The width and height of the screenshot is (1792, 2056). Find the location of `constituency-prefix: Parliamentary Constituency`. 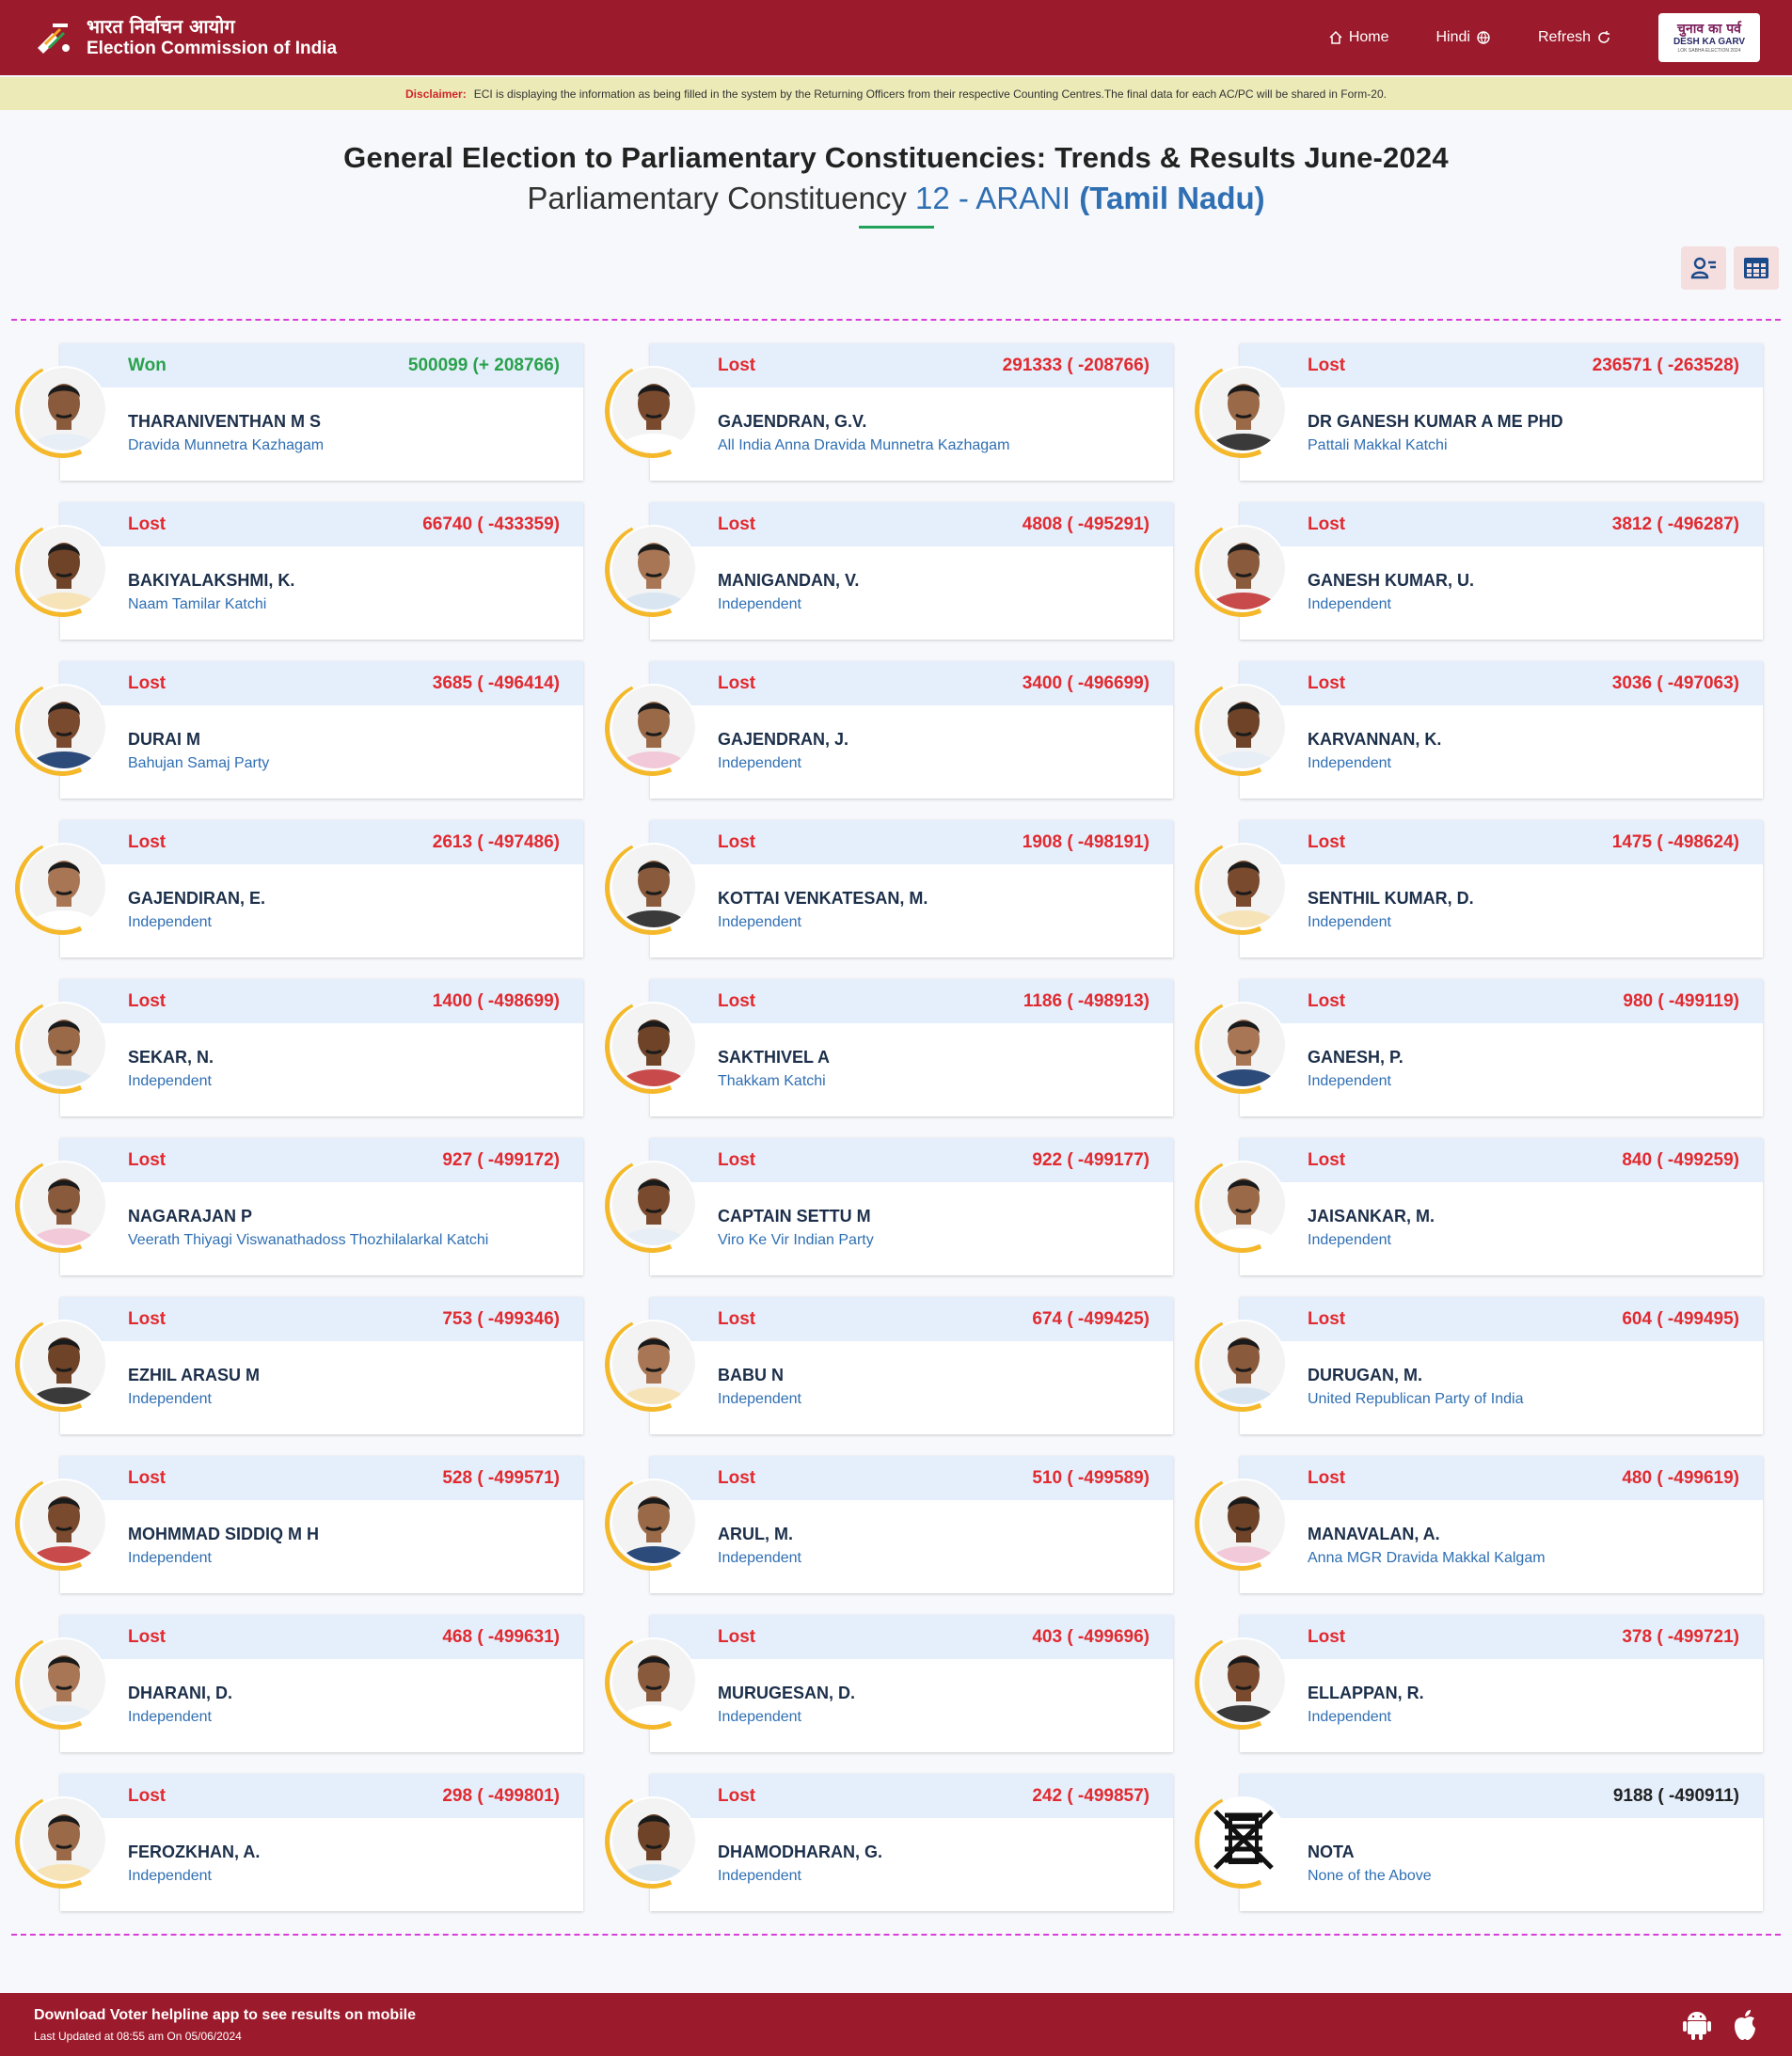

constituency-prefix: Parliamentary Constituency is located at coordinates (722, 198).